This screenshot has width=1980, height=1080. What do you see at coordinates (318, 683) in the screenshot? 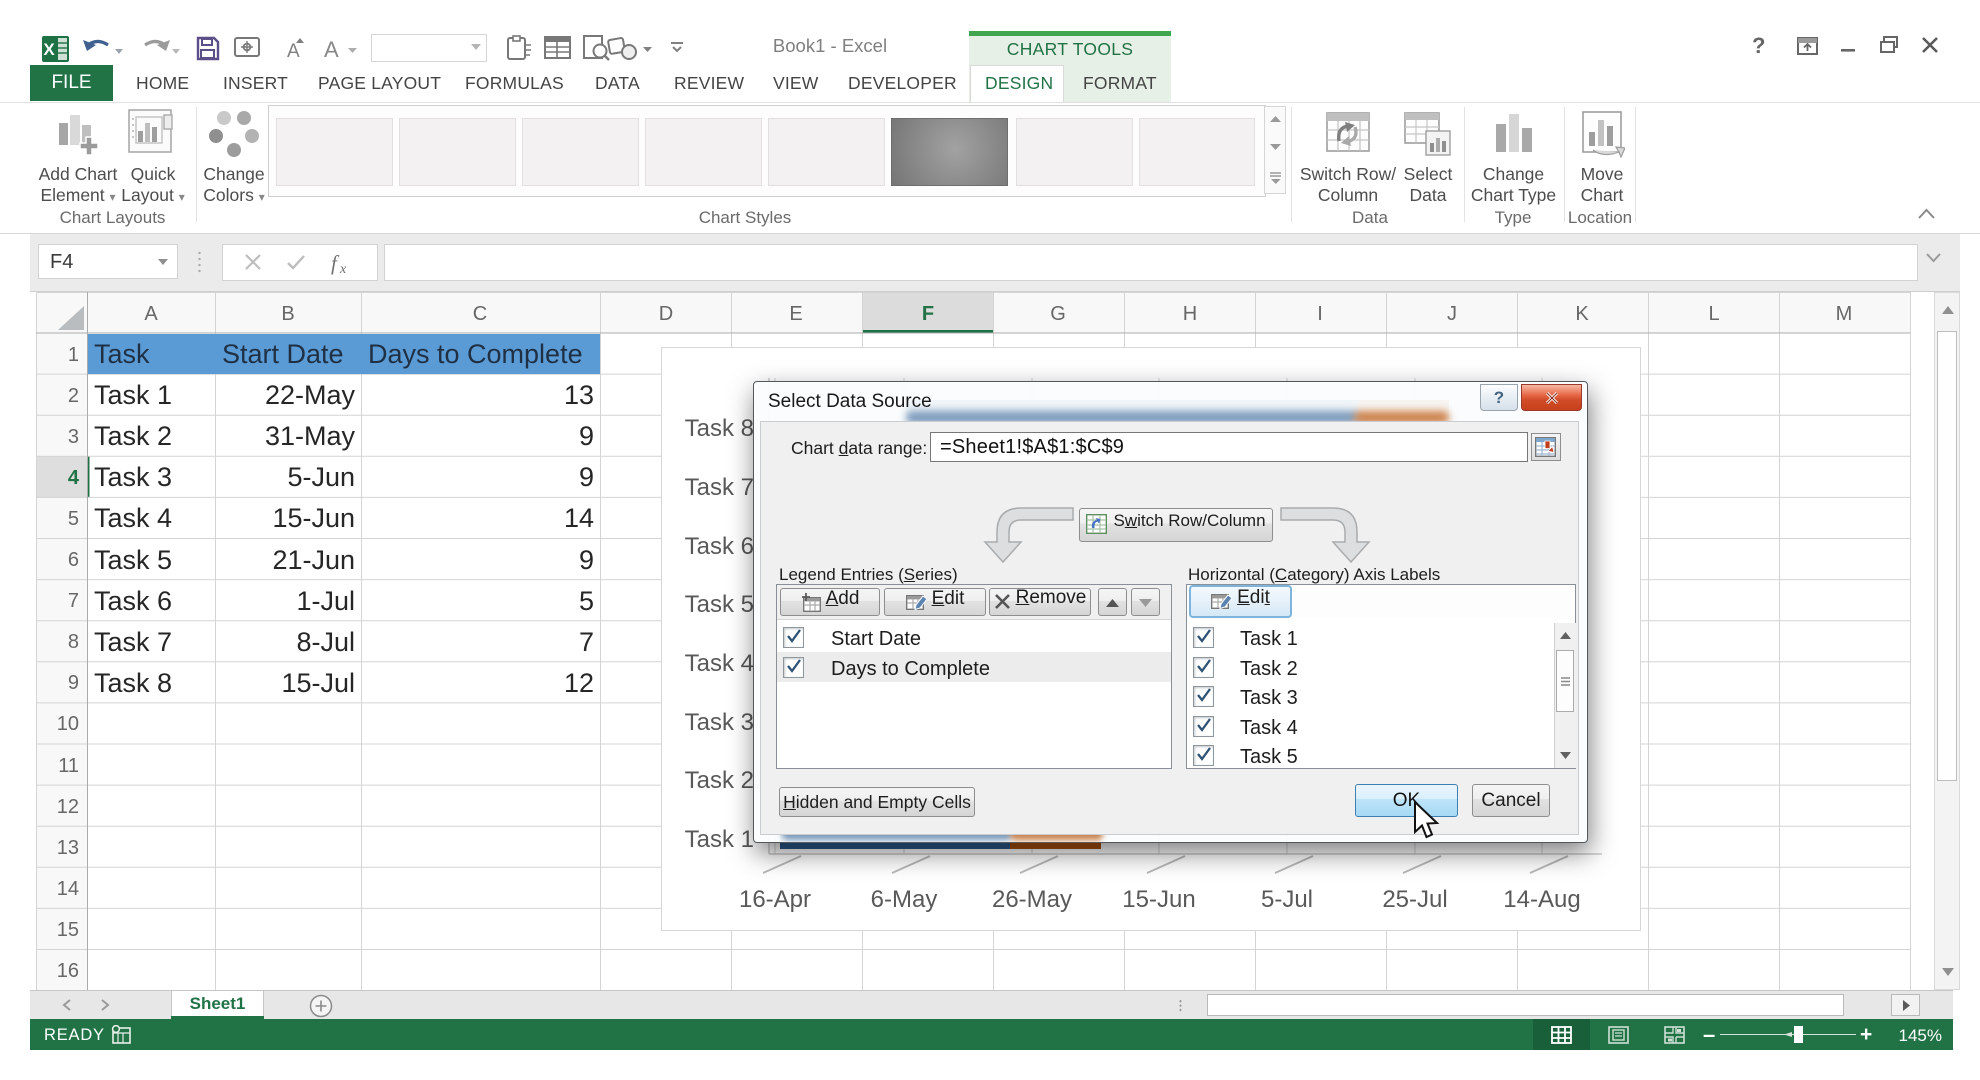
I see `svg-text: 15-Jul` at bounding box center [318, 683].